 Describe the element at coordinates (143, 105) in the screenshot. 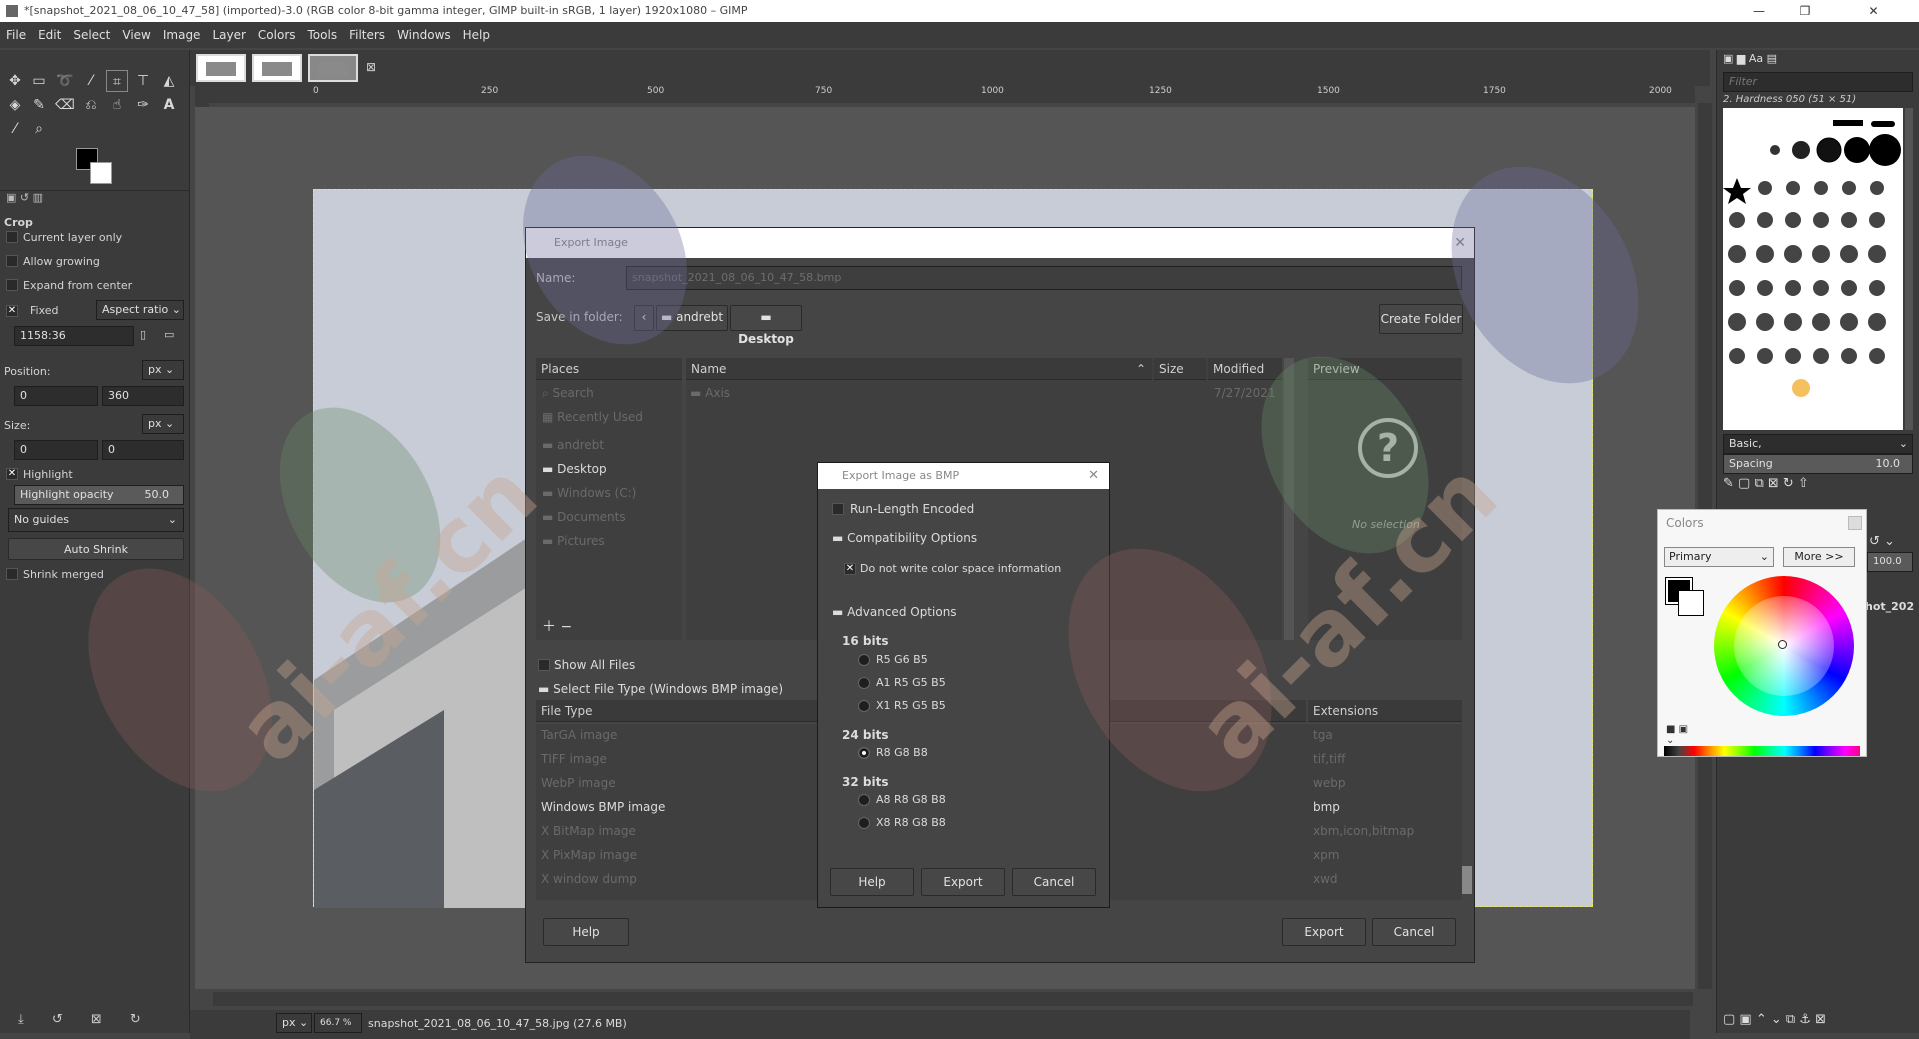

I see `paths-icon: ✑` at that location.